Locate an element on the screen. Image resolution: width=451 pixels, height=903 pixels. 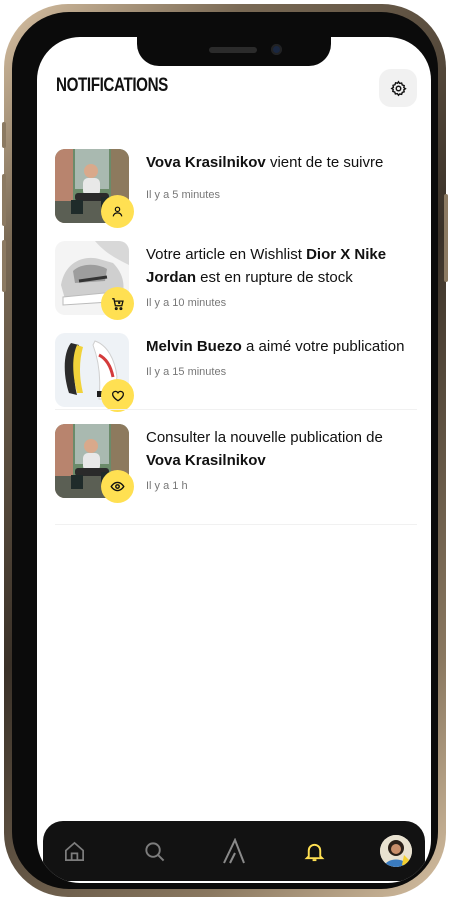
search-icon is located at coordinates (154, 851).